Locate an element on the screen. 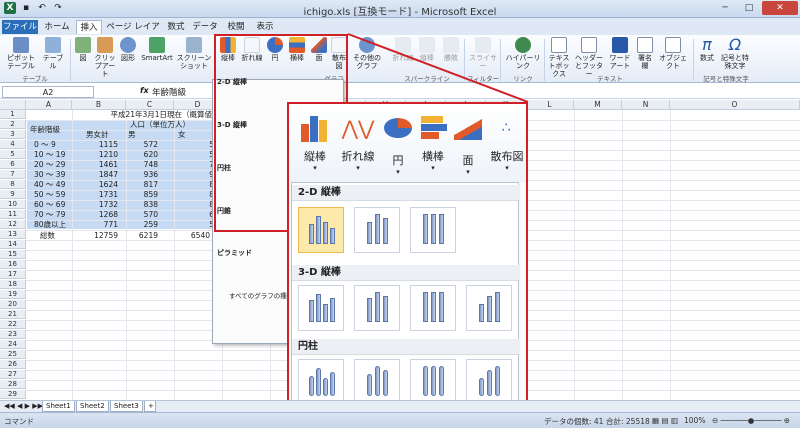 This screenshot has height=428, width=800. zoom-slider: ⊖ ──────●────── ⊕ is located at coordinates (751, 420).